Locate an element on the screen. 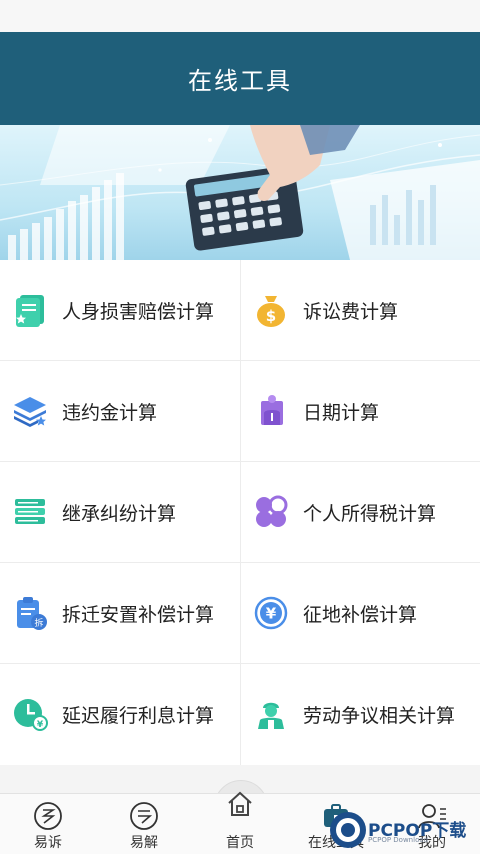  yijie-icon is located at coordinates (144, 816).